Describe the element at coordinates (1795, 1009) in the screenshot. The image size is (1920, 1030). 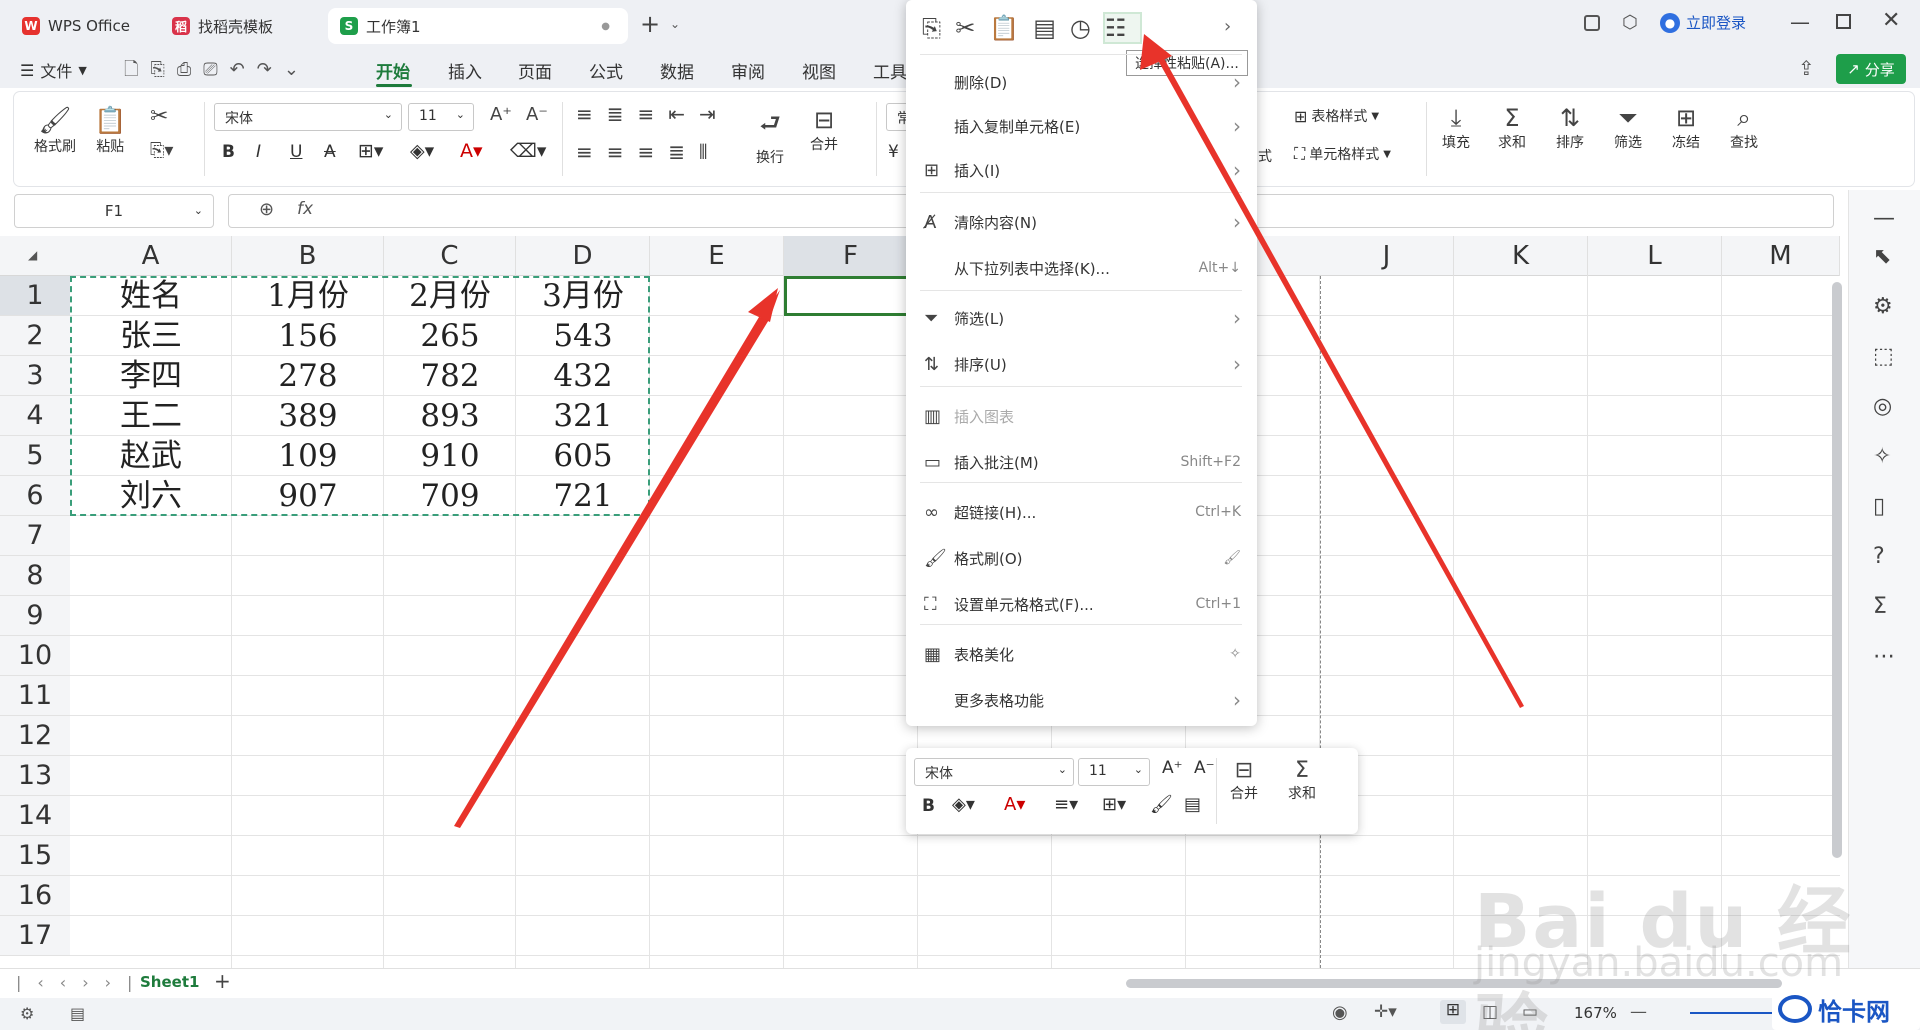
I see `site-logo-icon` at that location.